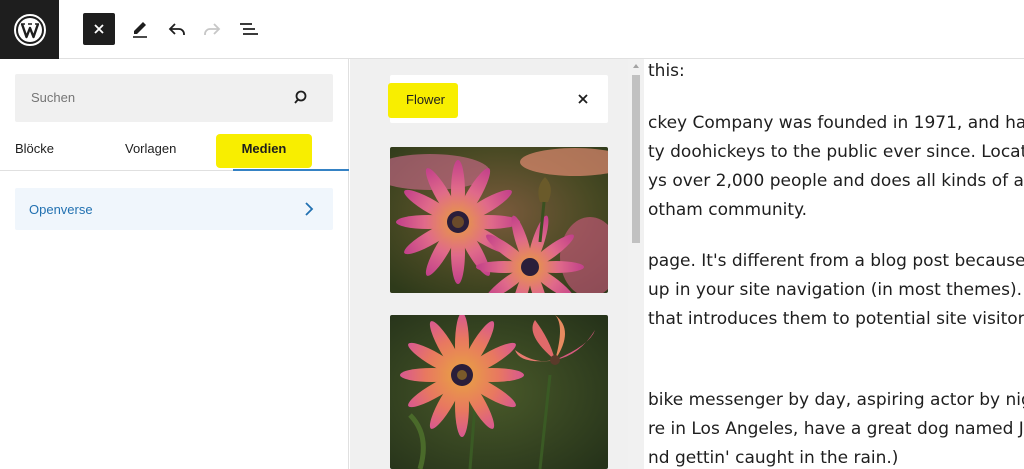  I want to click on list-view-button, so click(249, 29).